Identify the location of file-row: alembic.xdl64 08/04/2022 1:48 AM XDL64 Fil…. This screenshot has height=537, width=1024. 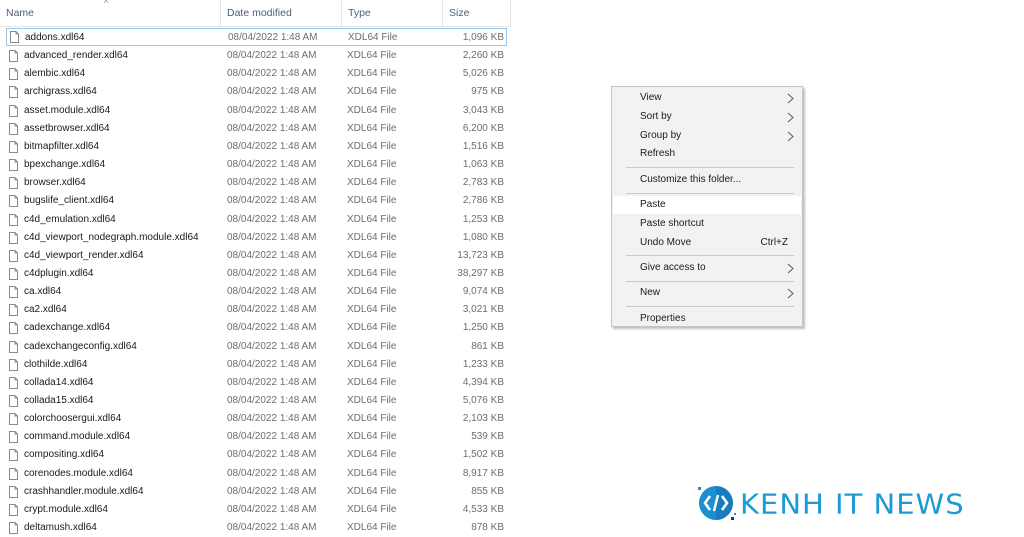
(255, 74).